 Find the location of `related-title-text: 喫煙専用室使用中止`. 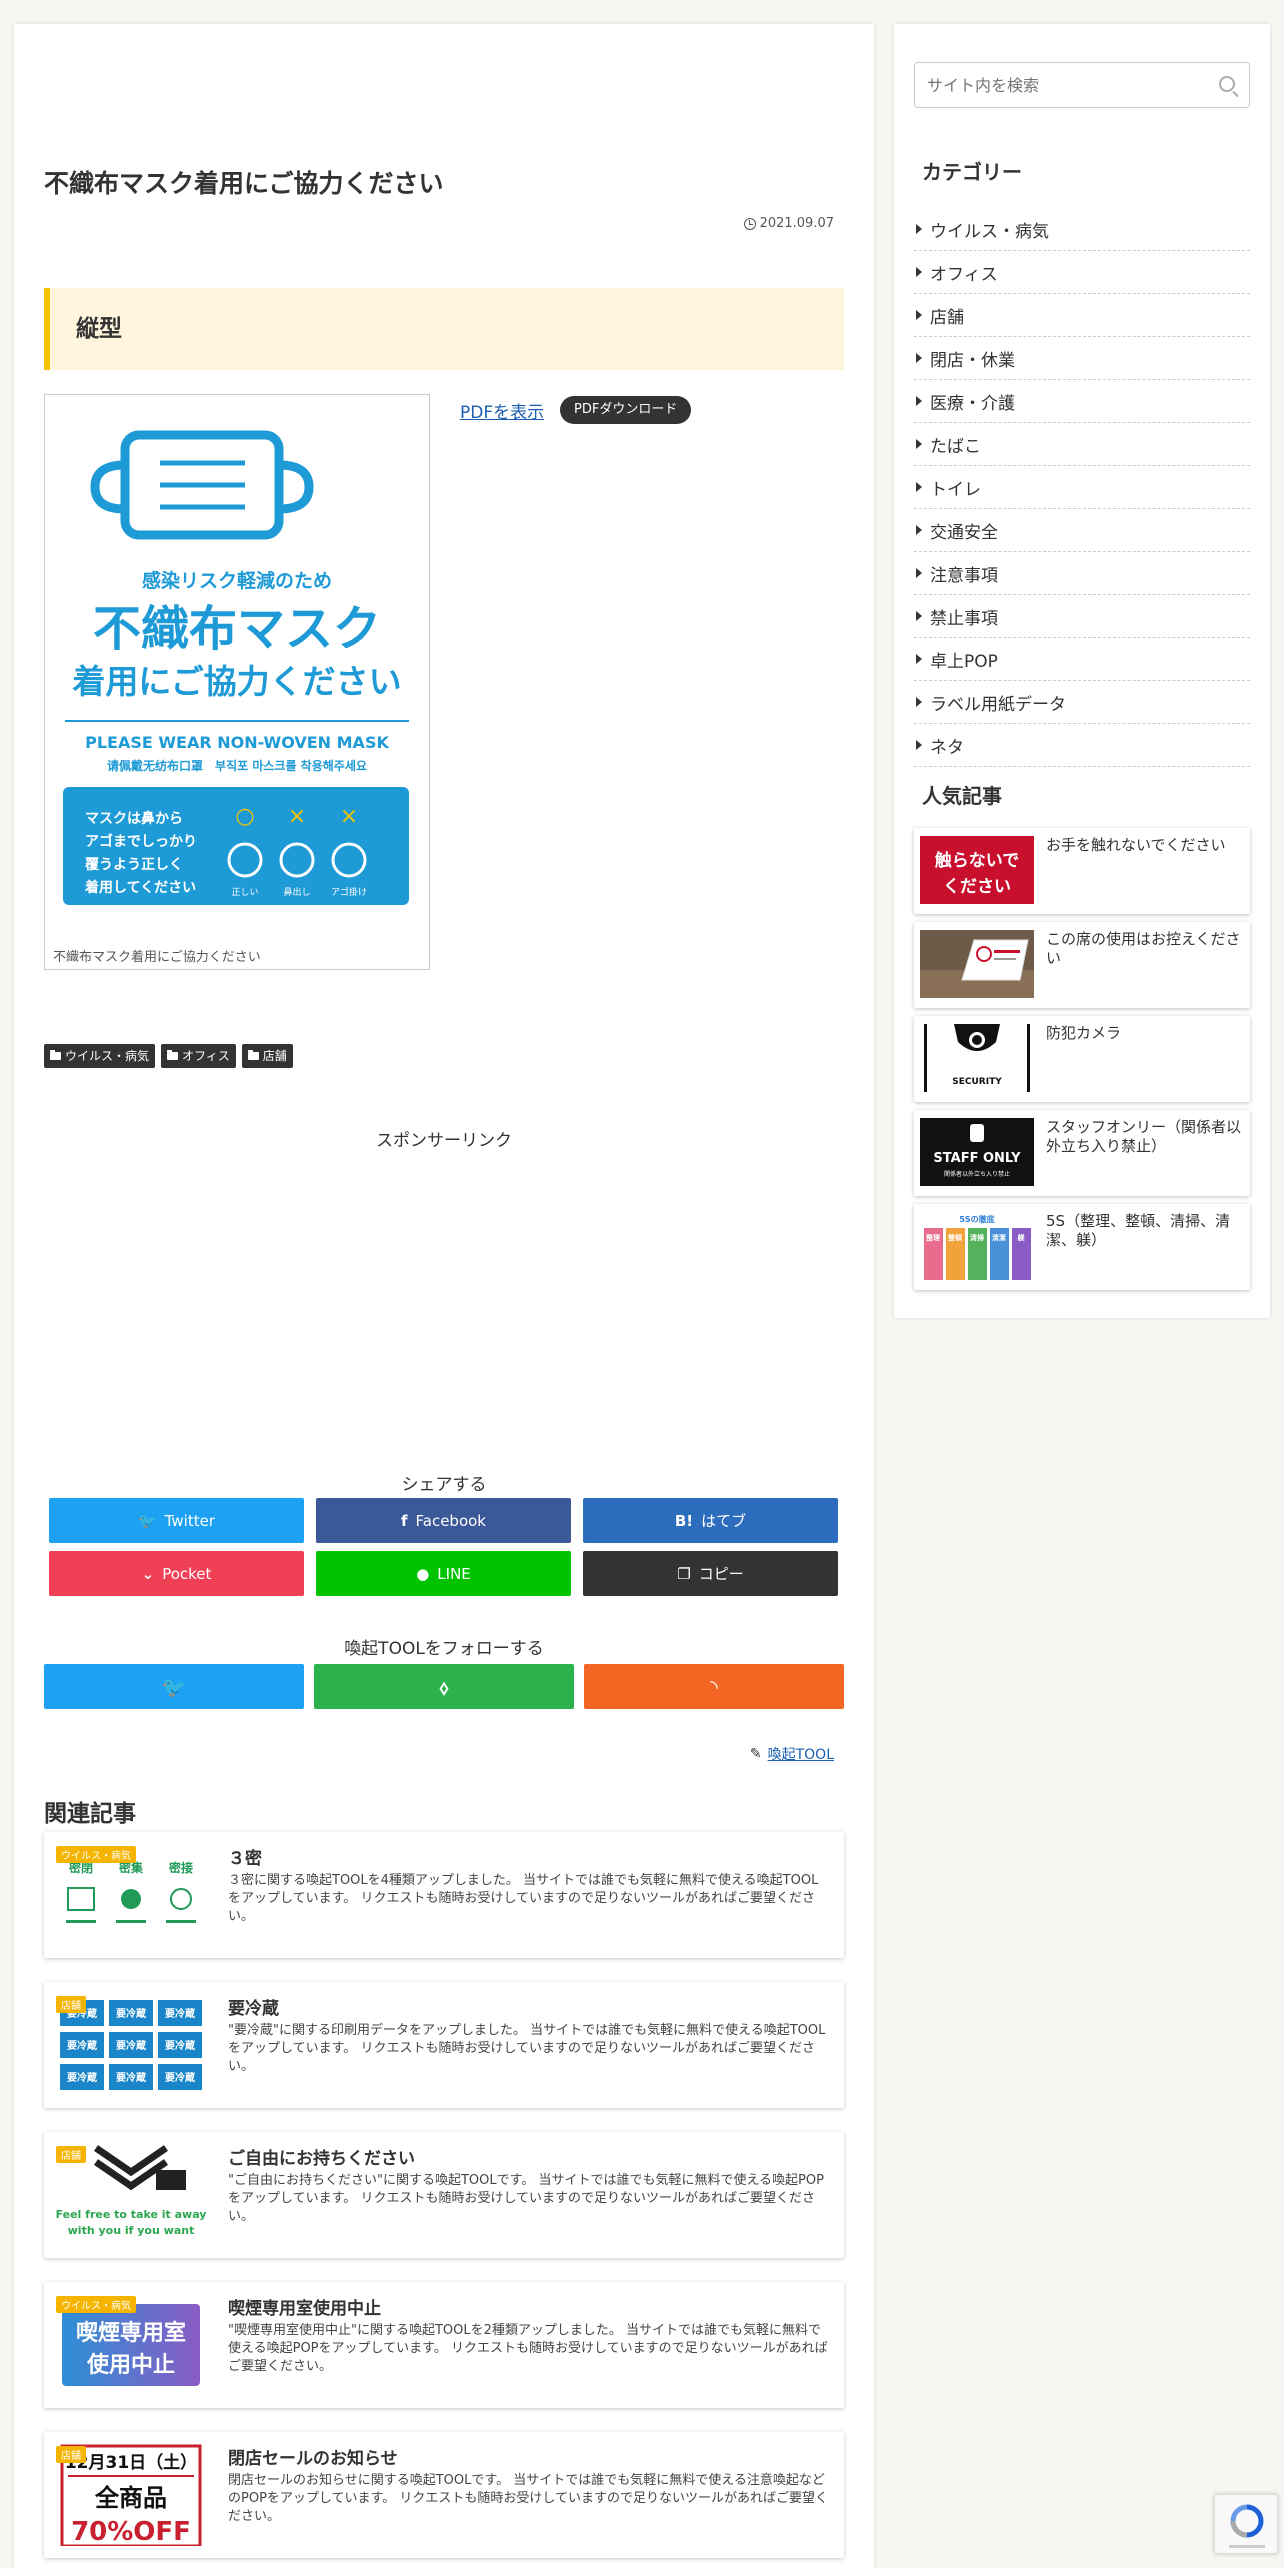

related-title-text: 喫煙専用室使用中止 is located at coordinates (304, 2309).